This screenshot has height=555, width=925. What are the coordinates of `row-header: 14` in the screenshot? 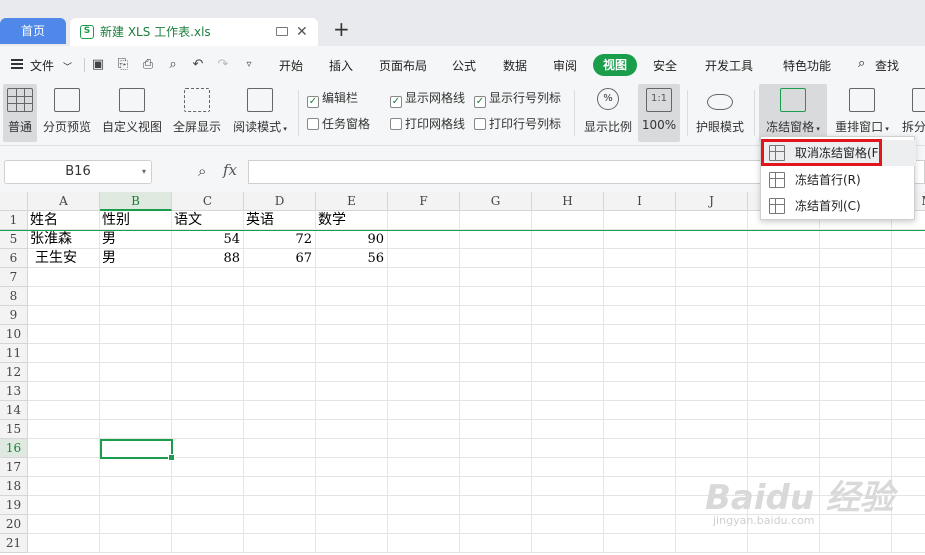 It's located at (14, 410).